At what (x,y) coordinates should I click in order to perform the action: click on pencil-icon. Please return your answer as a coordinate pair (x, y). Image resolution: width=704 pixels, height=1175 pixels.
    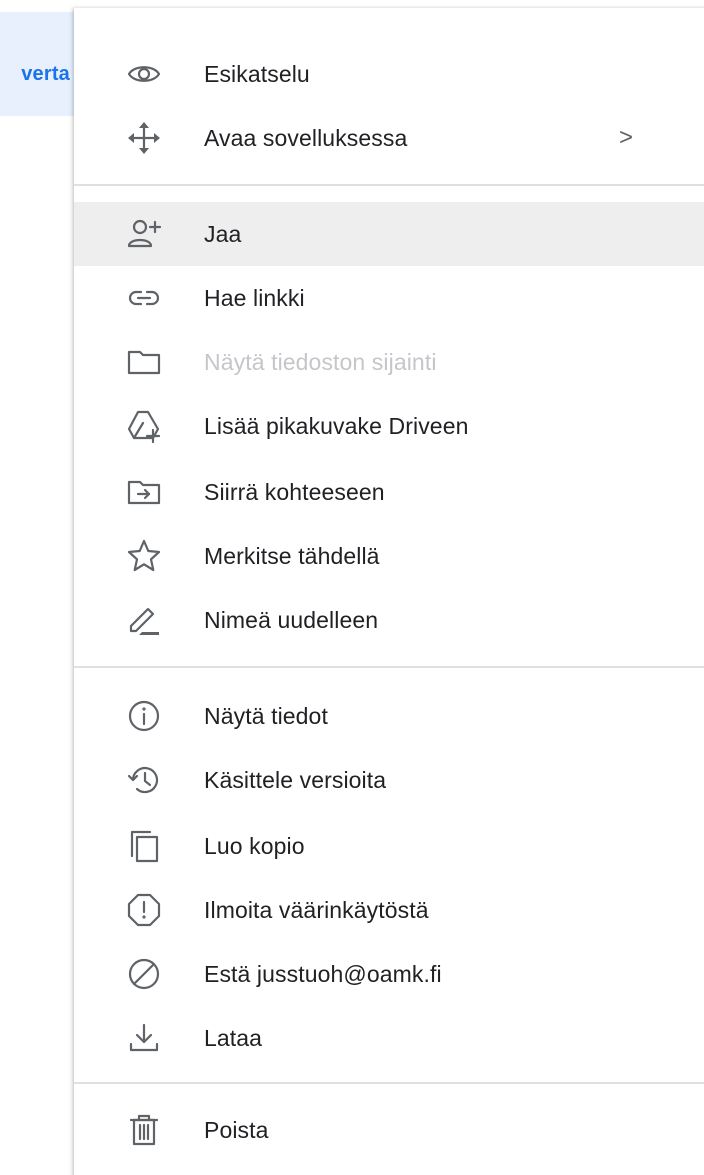
    Looking at the image, I should click on (144, 620).